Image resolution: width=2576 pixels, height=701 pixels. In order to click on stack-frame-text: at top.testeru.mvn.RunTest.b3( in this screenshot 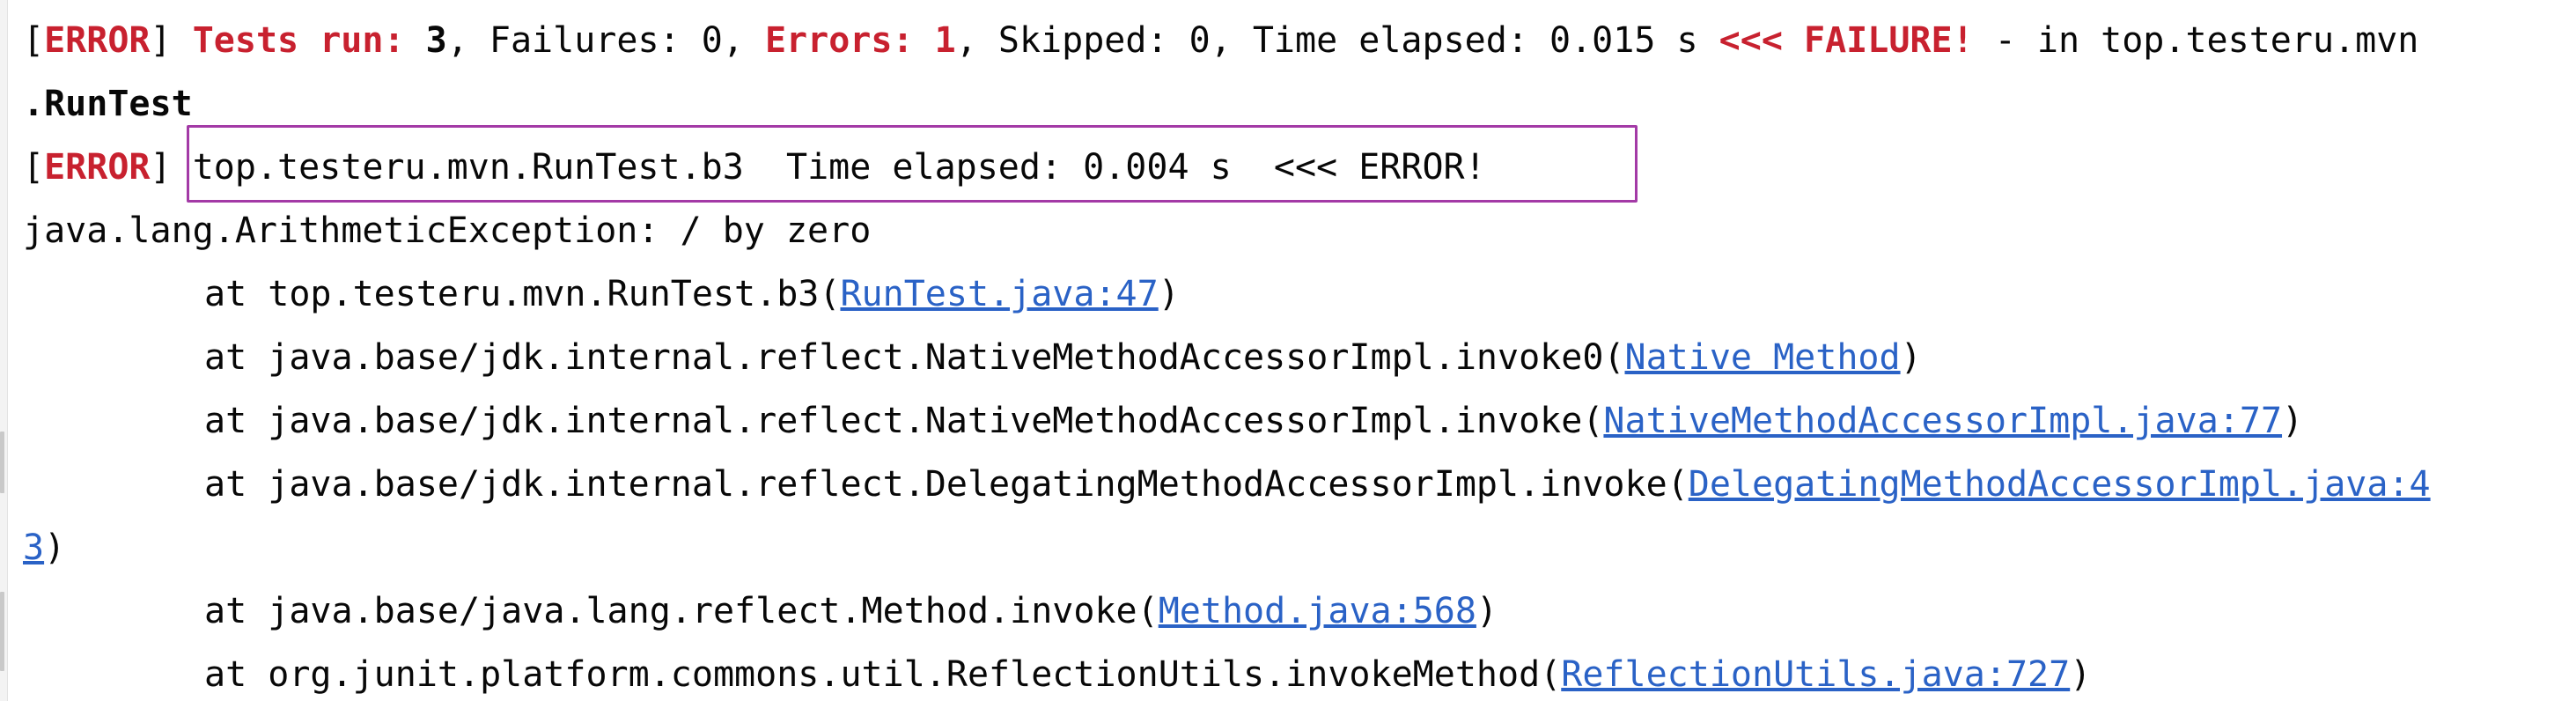, I will do `click(523, 294)`.